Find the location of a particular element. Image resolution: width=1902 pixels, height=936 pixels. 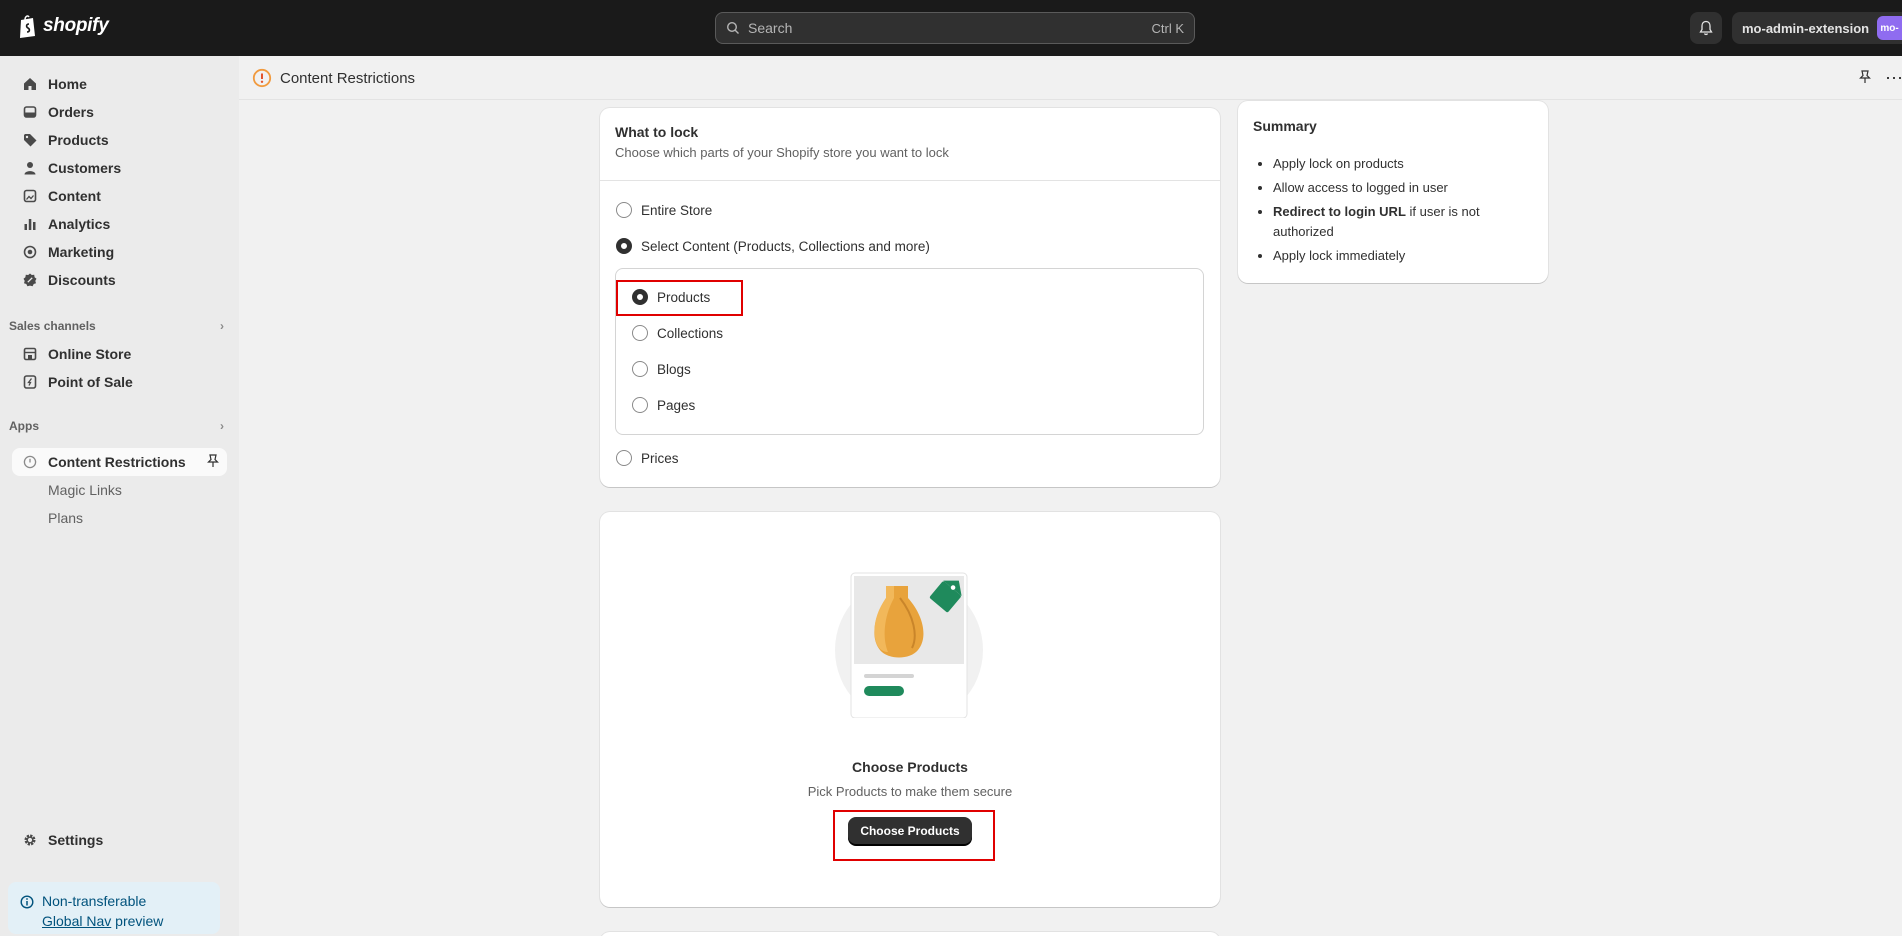

sidebar-item-content-restrictions: Content Restrictions is located at coordinates (119, 462).